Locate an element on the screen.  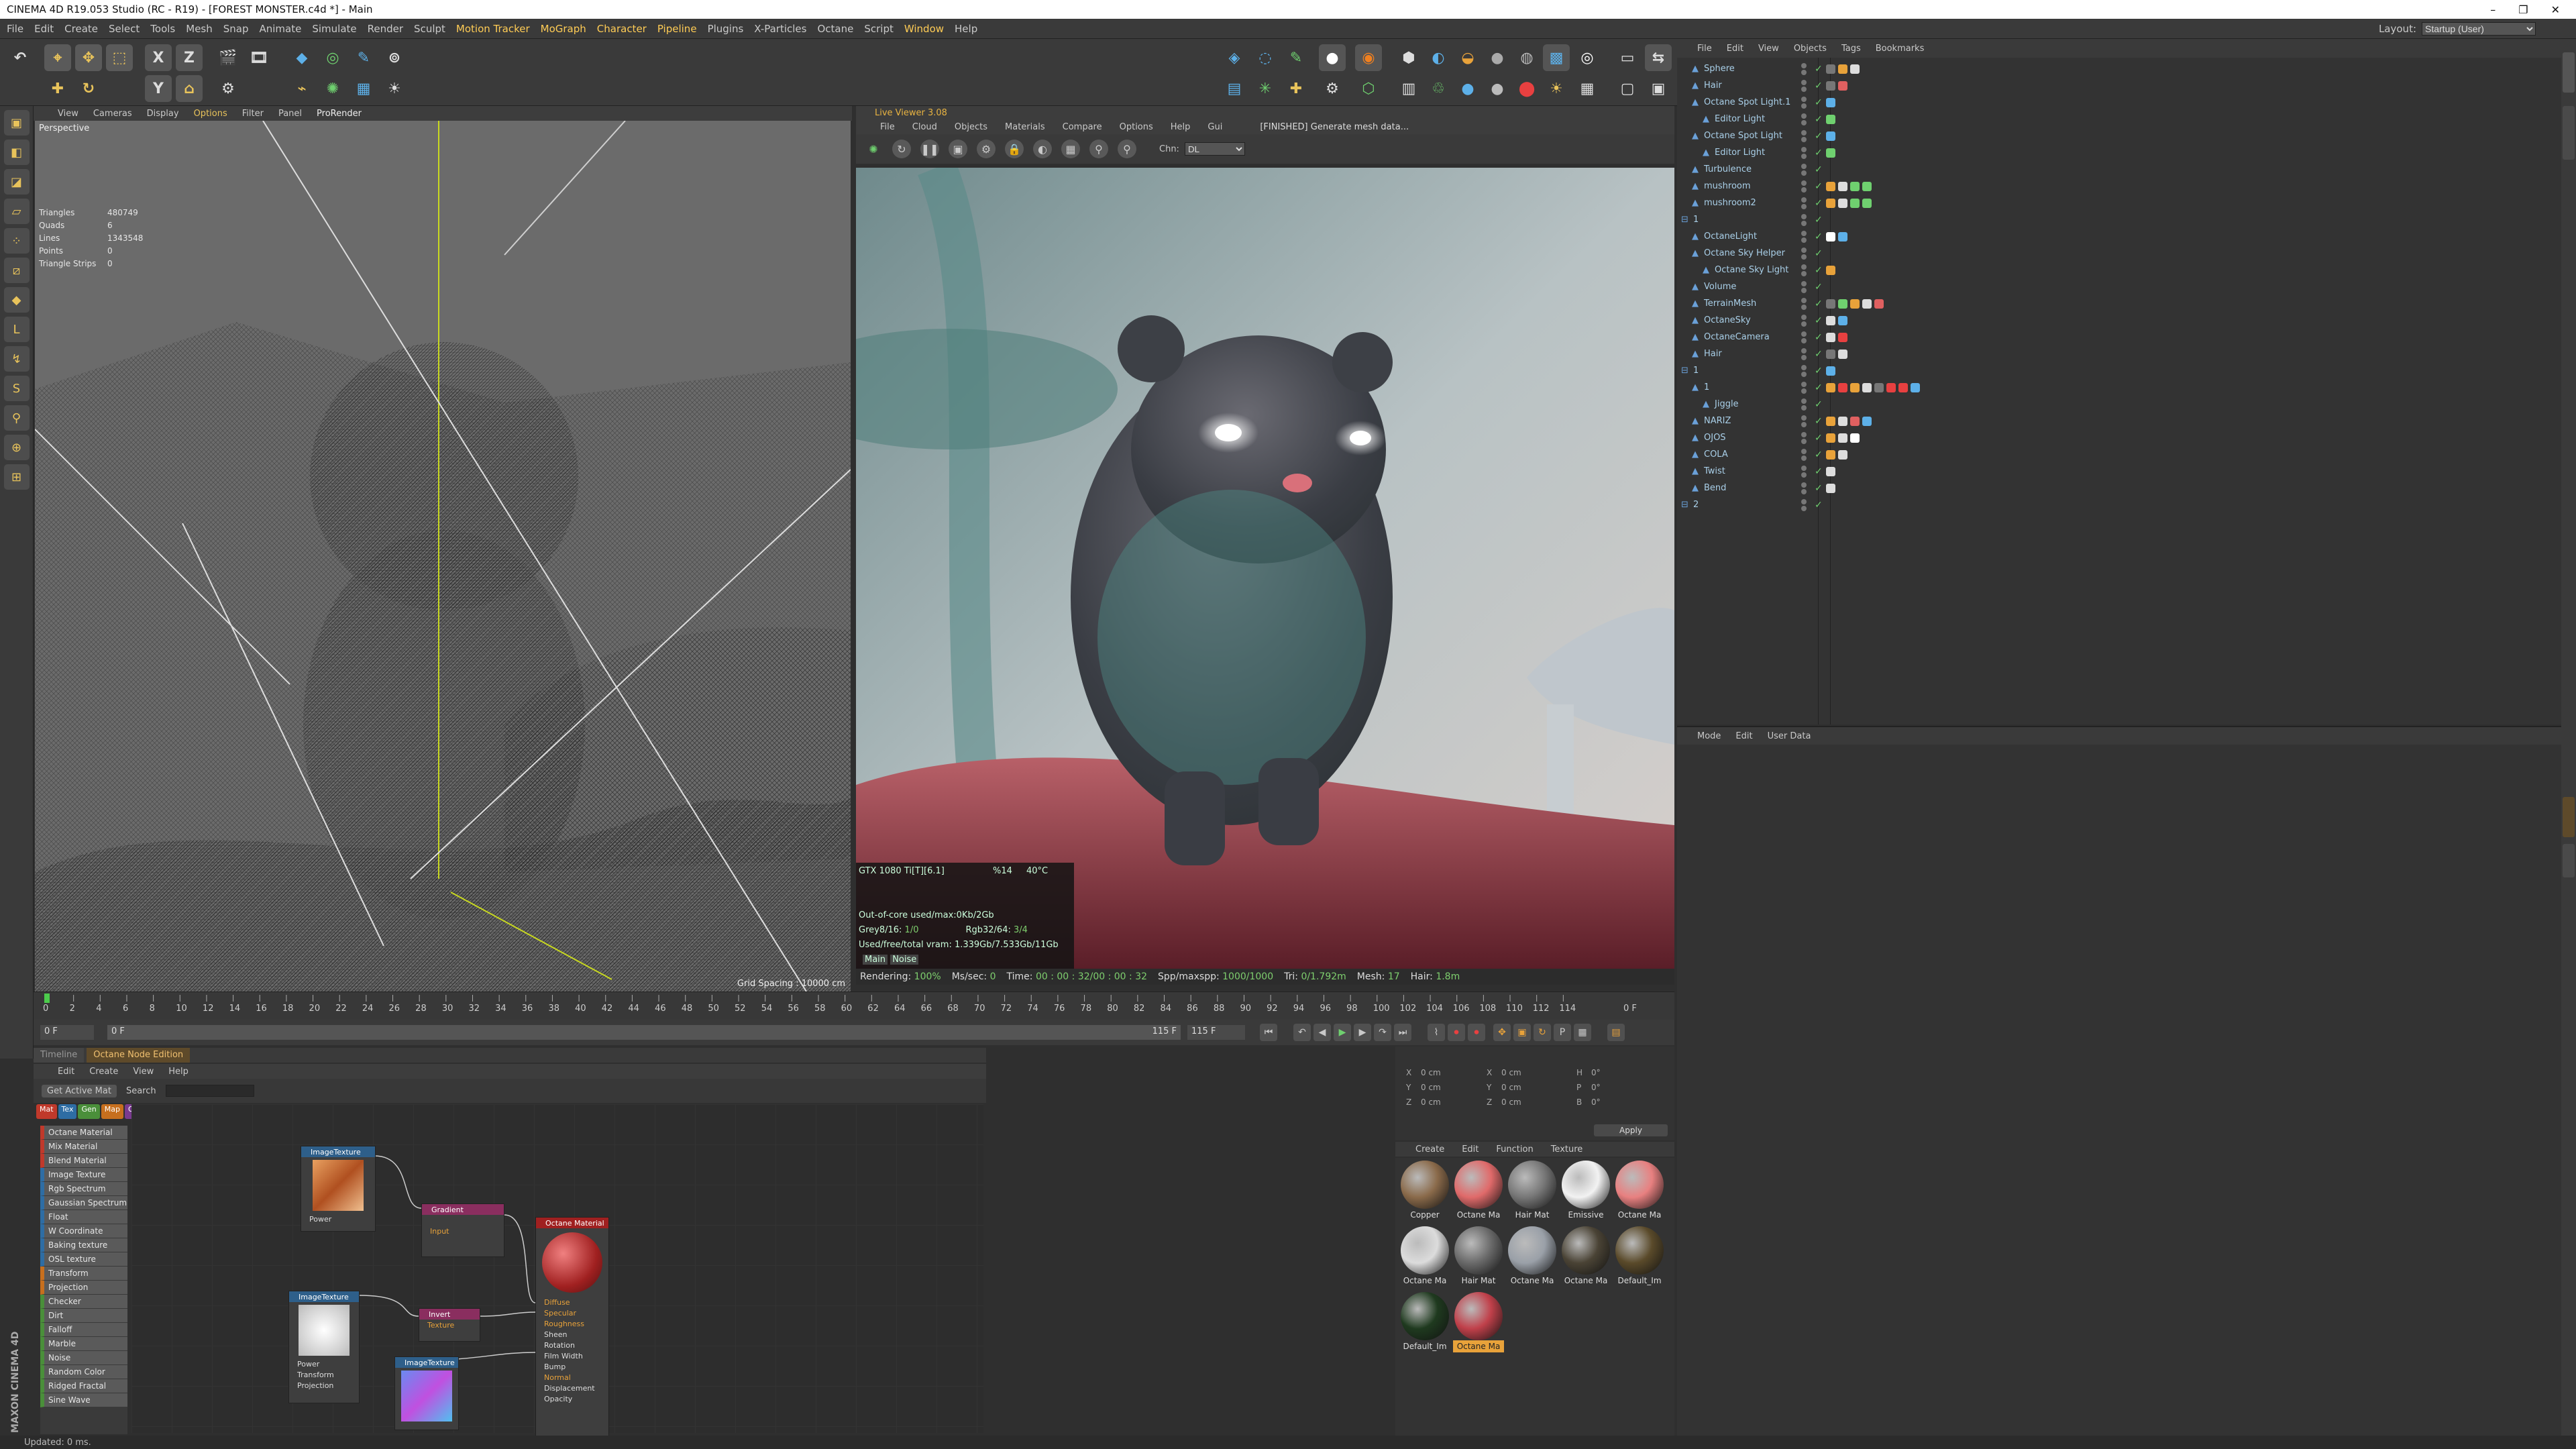
node-type-item: Float is located at coordinates (83, 1217).